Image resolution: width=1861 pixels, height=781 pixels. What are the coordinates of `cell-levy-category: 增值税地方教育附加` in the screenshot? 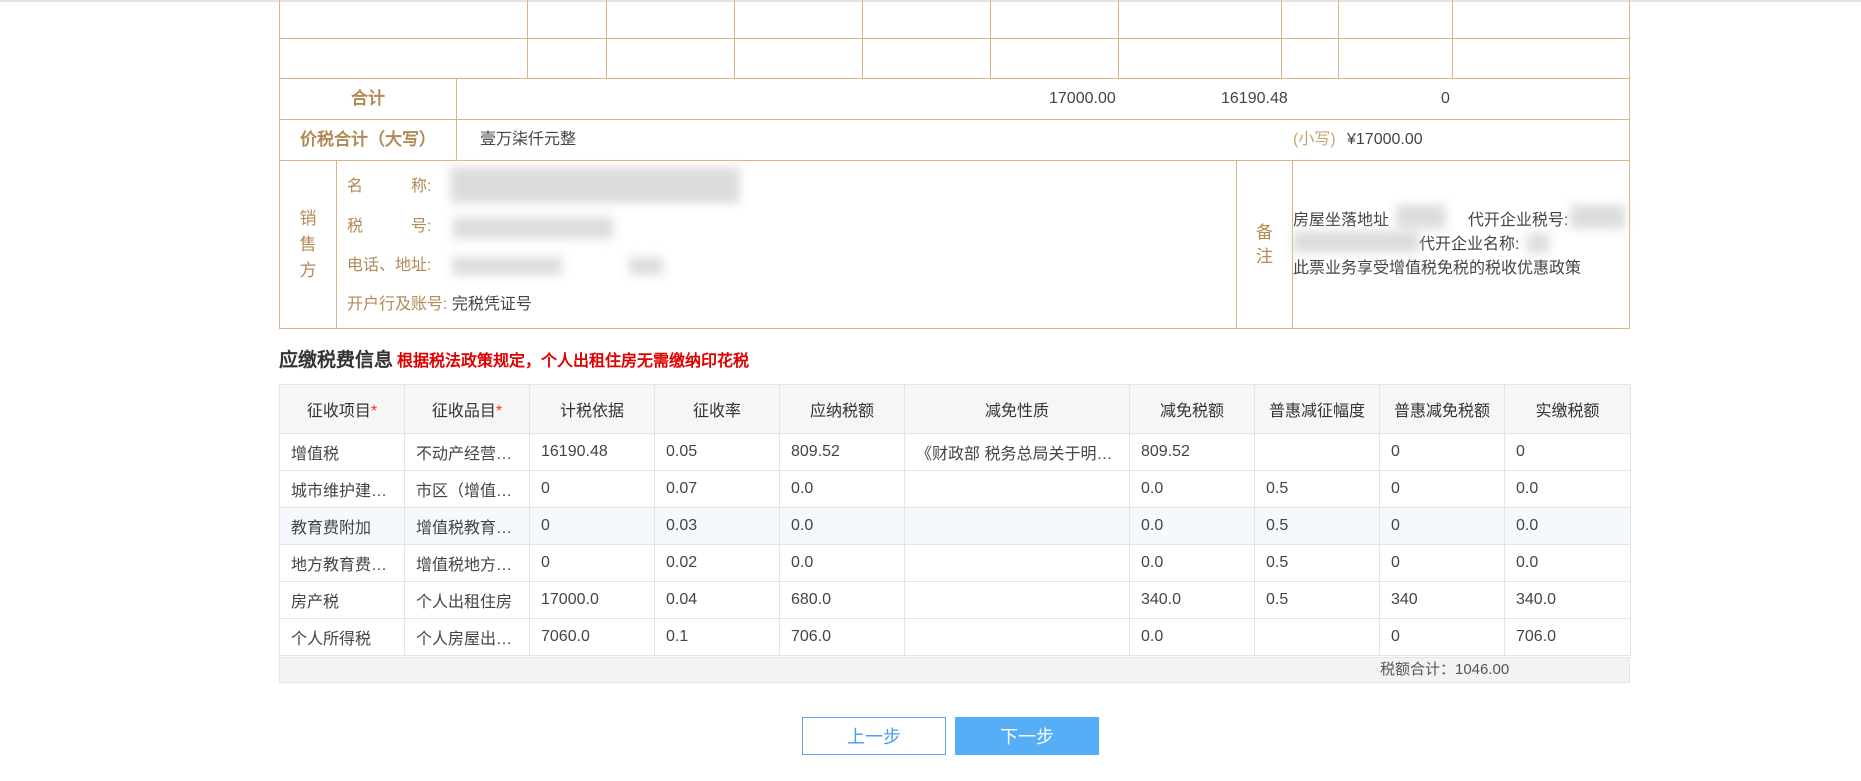 It's located at (467, 563).